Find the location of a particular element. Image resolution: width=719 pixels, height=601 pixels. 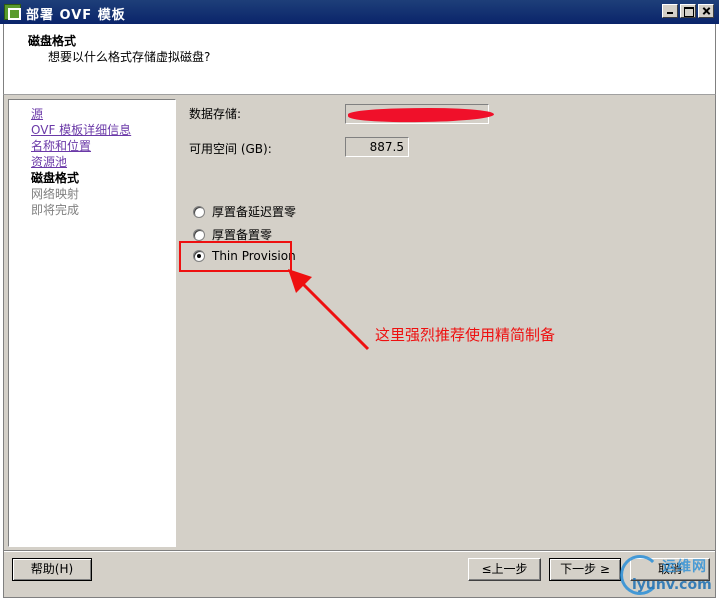

nav-item-ovf-details: OVF 模板详细信息 is located at coordinates (81, 129).